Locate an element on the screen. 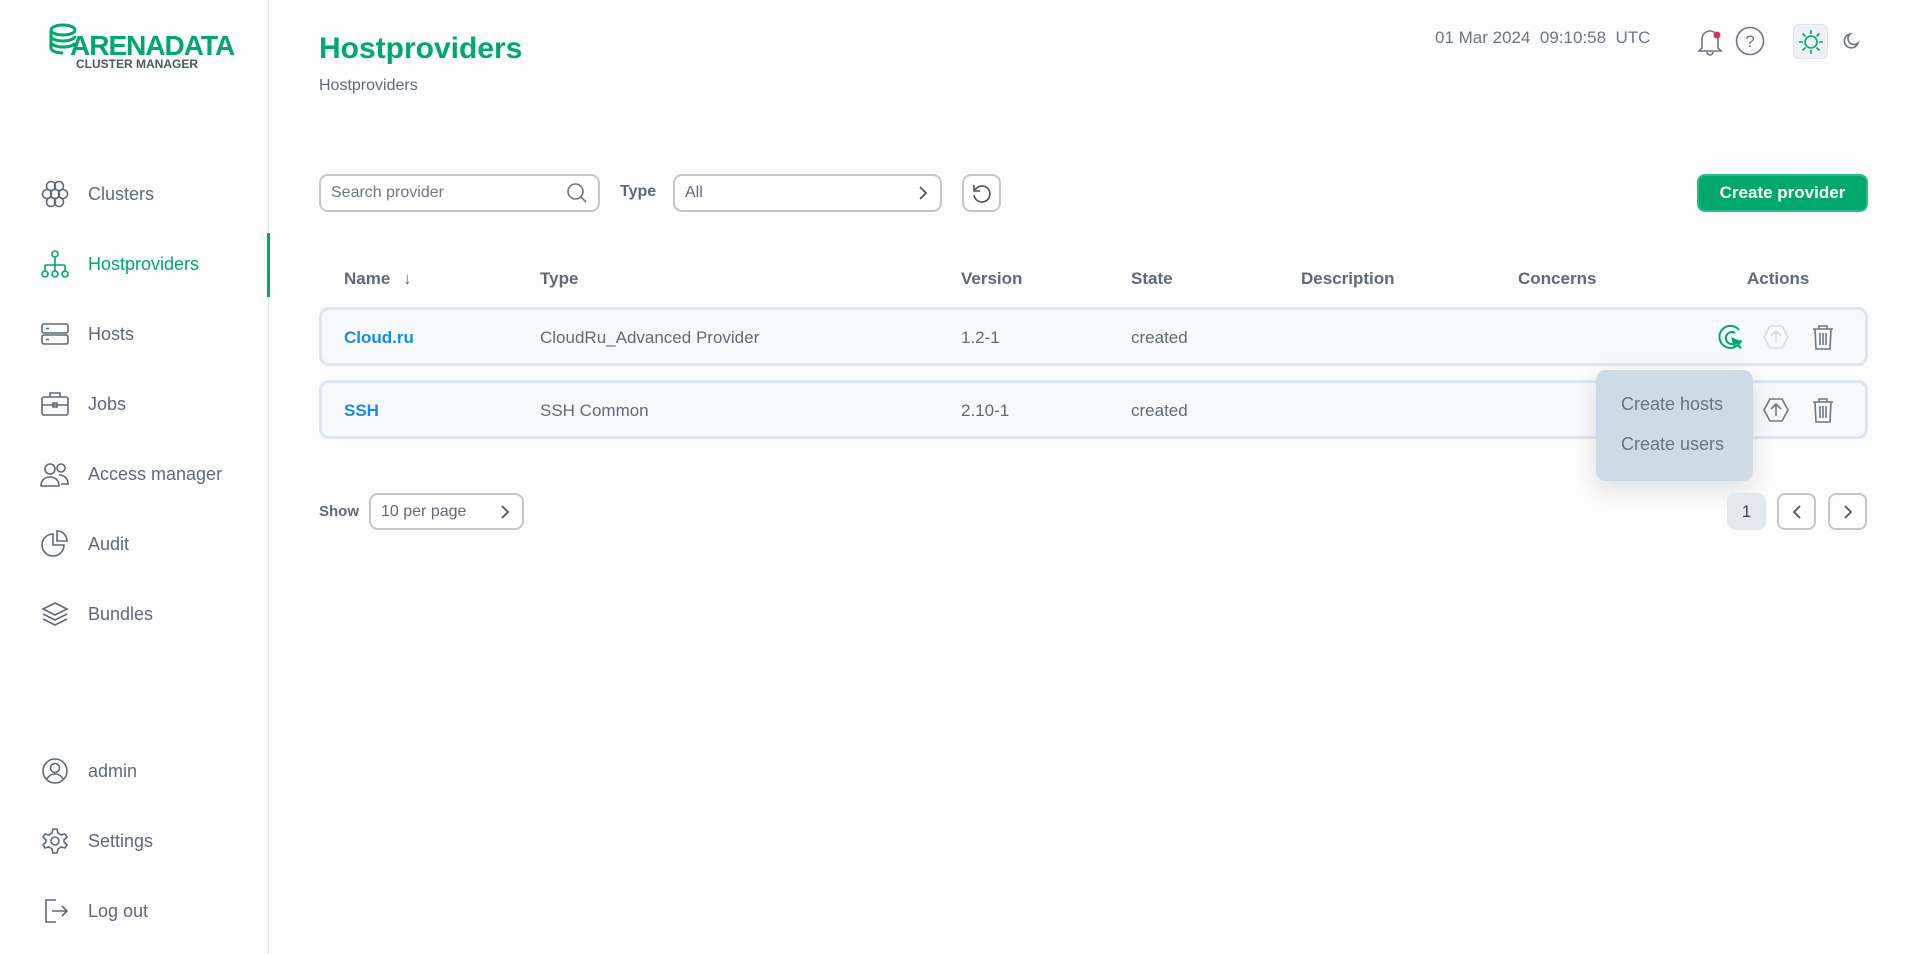 This screenshot has height=954, width=1917. dark-theme-button is located at coordinates (1850, 42).